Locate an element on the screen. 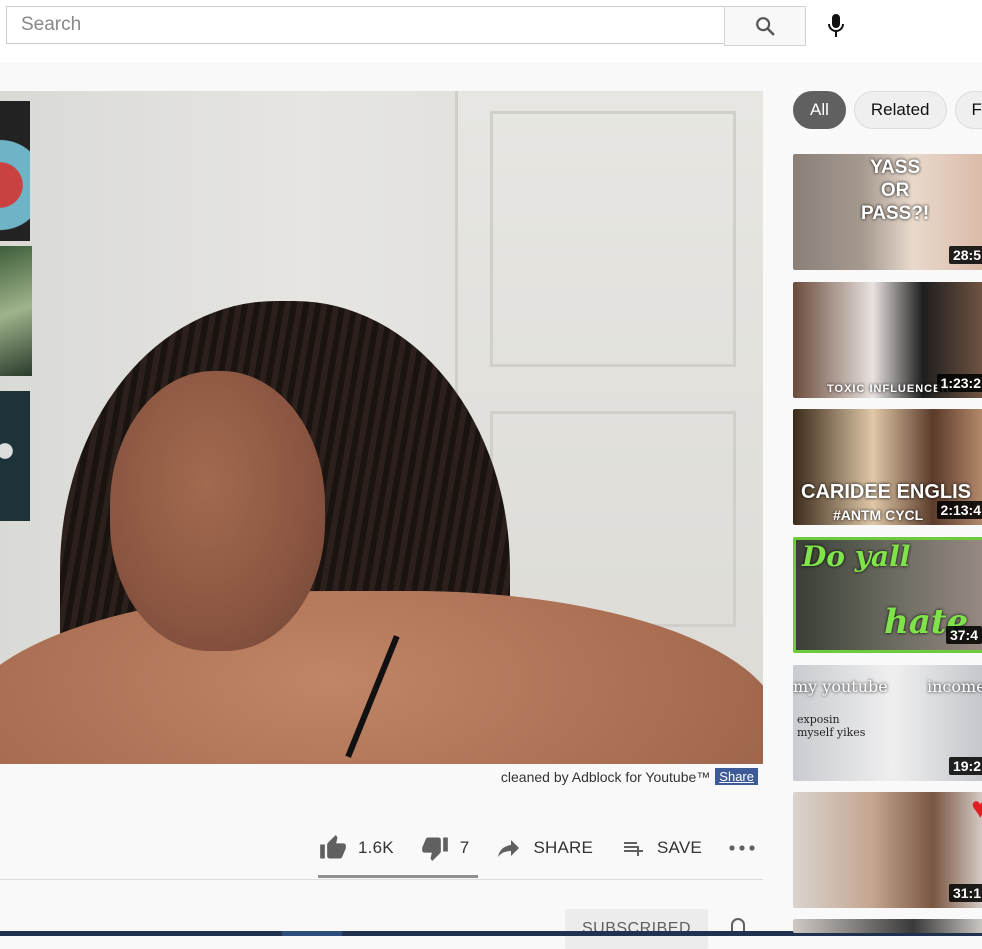 This screenshot has width=982, height=949. thumbnail-overlay-text: income is located at coordinates (954, 686).